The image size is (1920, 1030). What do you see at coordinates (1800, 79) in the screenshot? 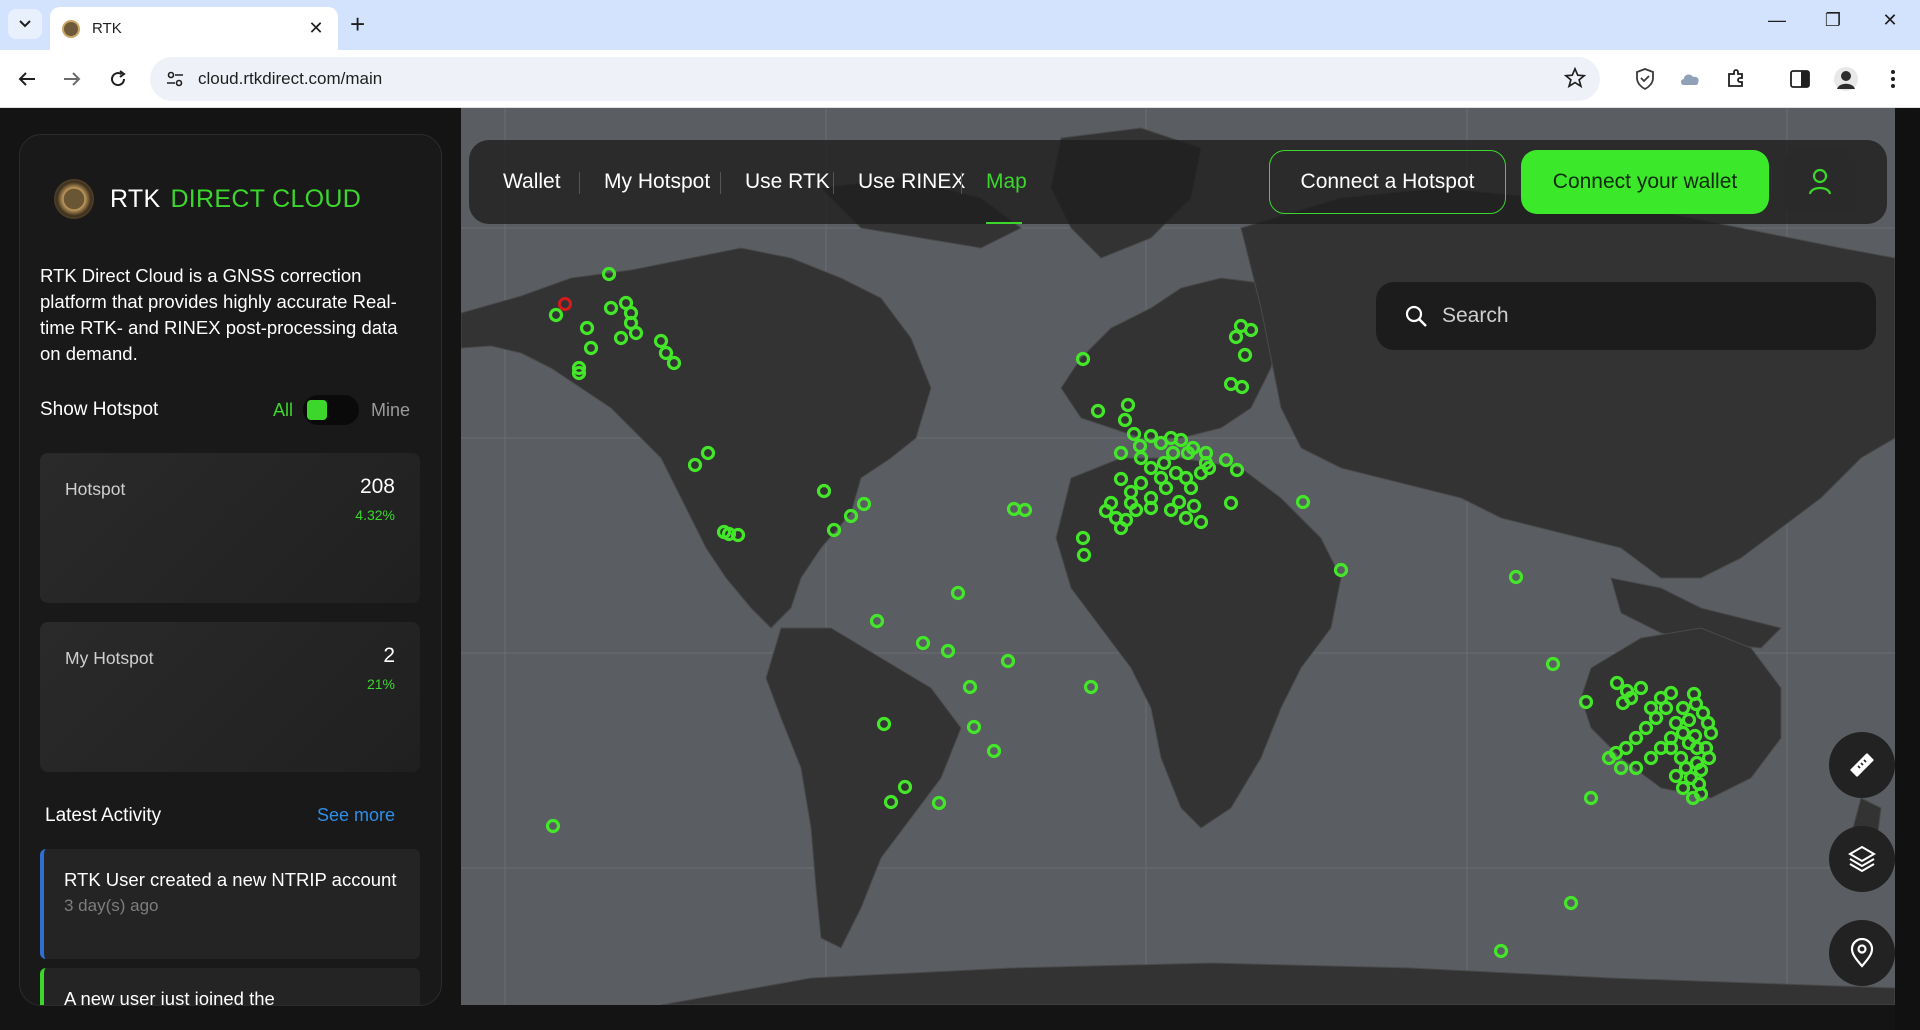
I see `side-panel-icon` at bounding box center [1800, 79].